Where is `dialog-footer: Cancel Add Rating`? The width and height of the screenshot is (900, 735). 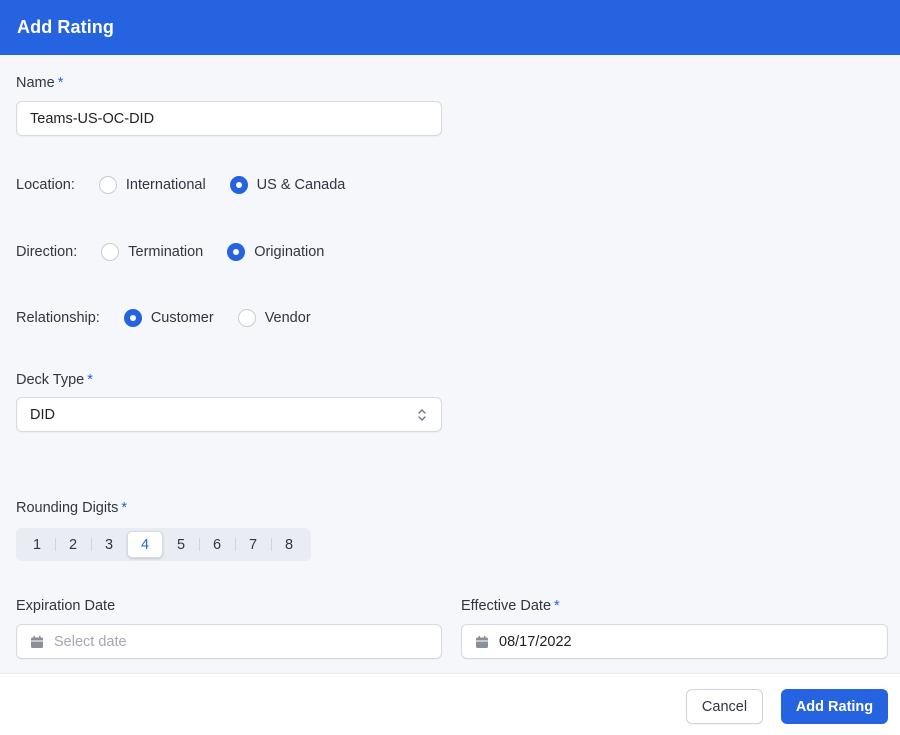 dialog-footer: Cancel Add Rating is located at coordinates (450, 704).